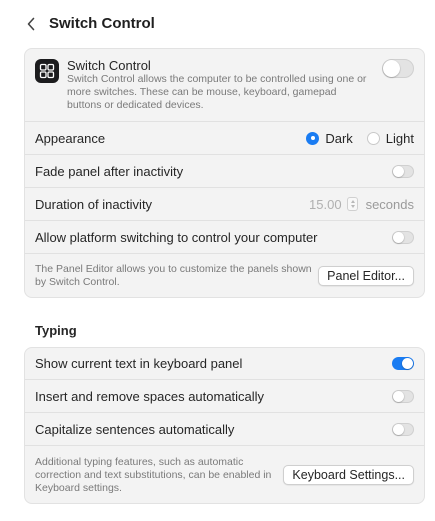 This screenshot has height=521, width=435. I want to click on fade-panel-row: Fade panel after inactivity, so click(224, 171).